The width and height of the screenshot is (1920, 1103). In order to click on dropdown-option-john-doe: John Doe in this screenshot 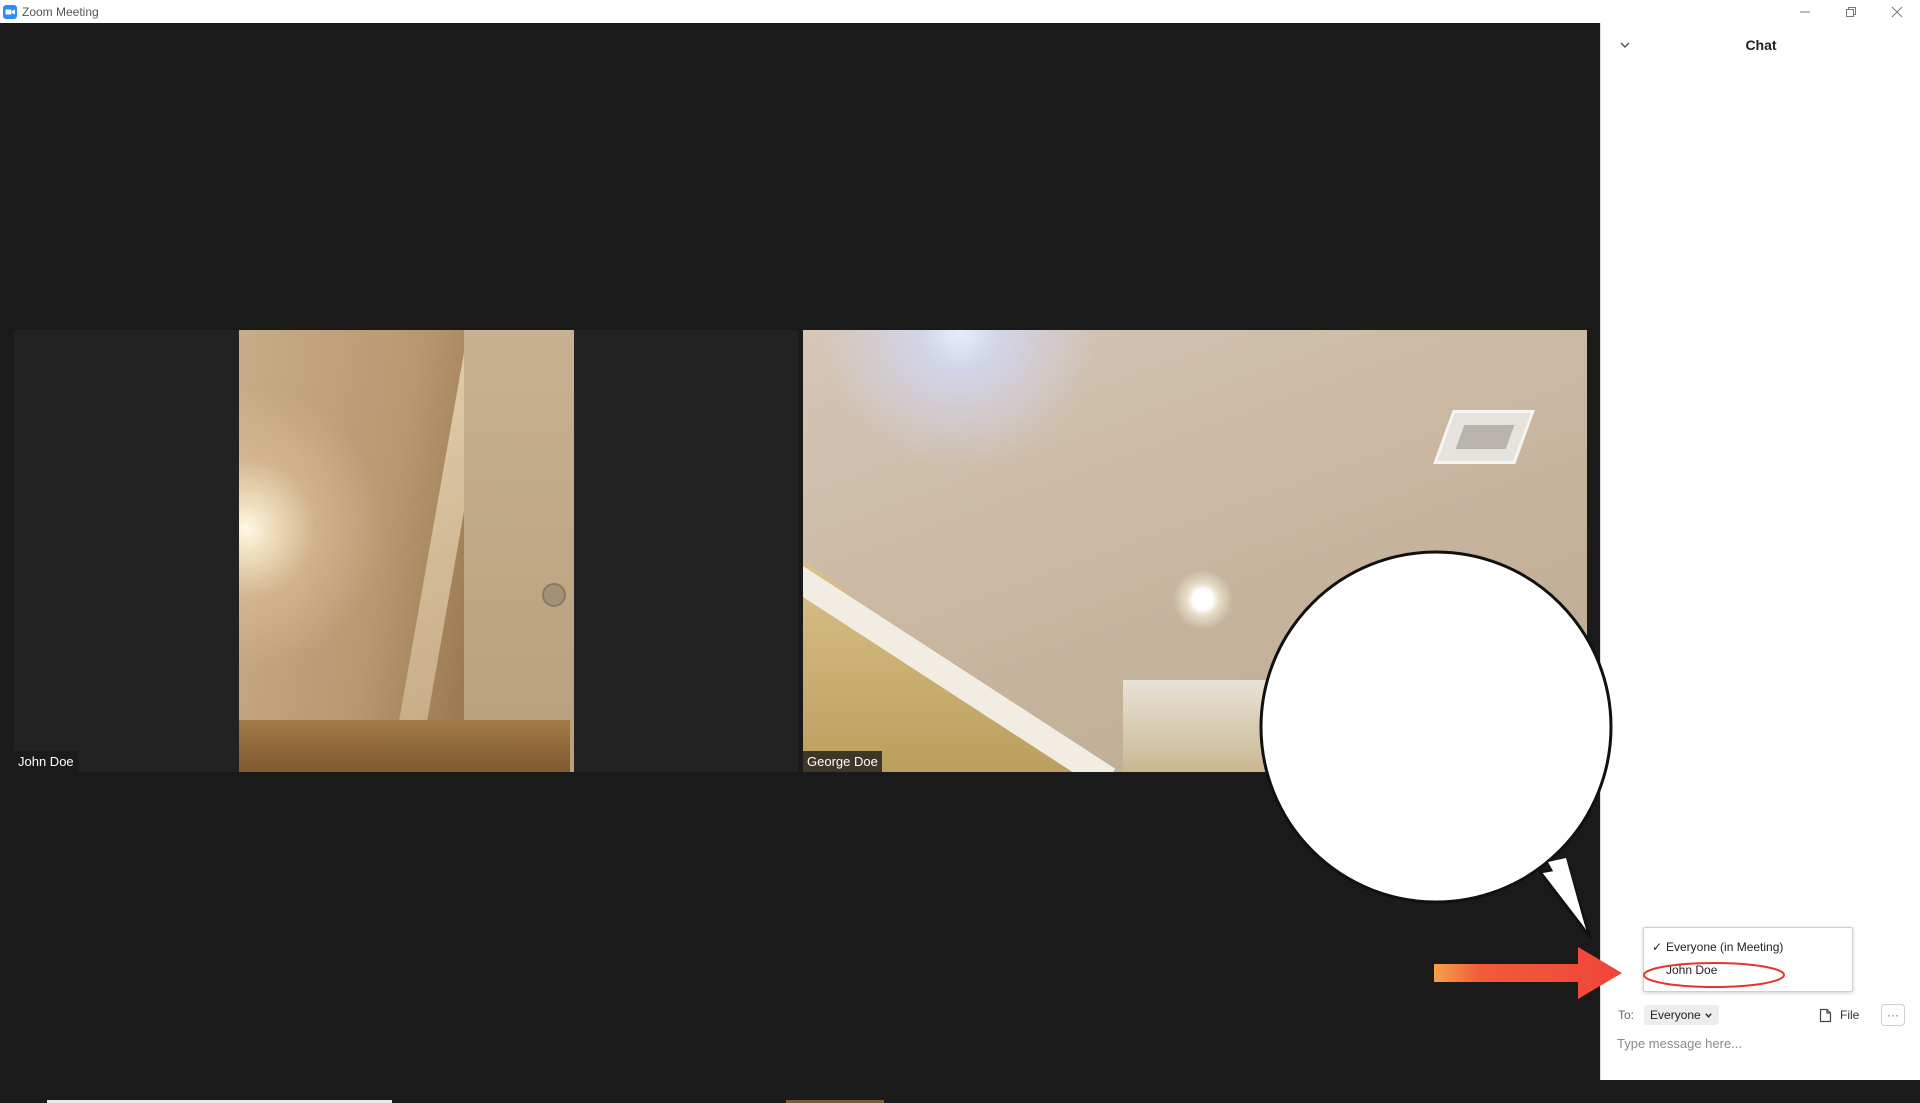, I will do `click(1748, 970)`.